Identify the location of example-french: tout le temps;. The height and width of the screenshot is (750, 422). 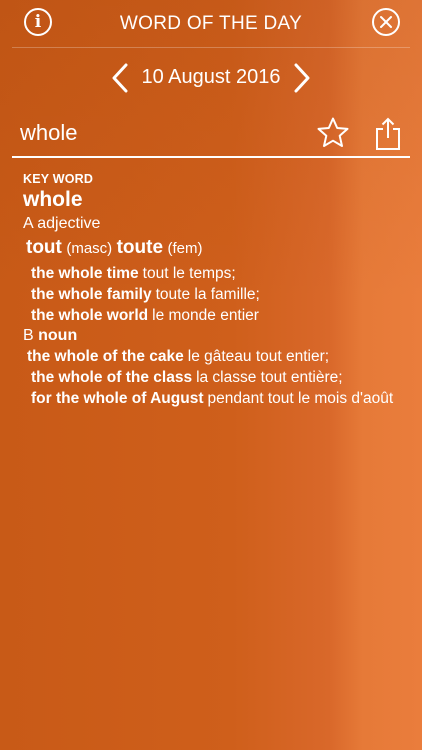
(189, 273).